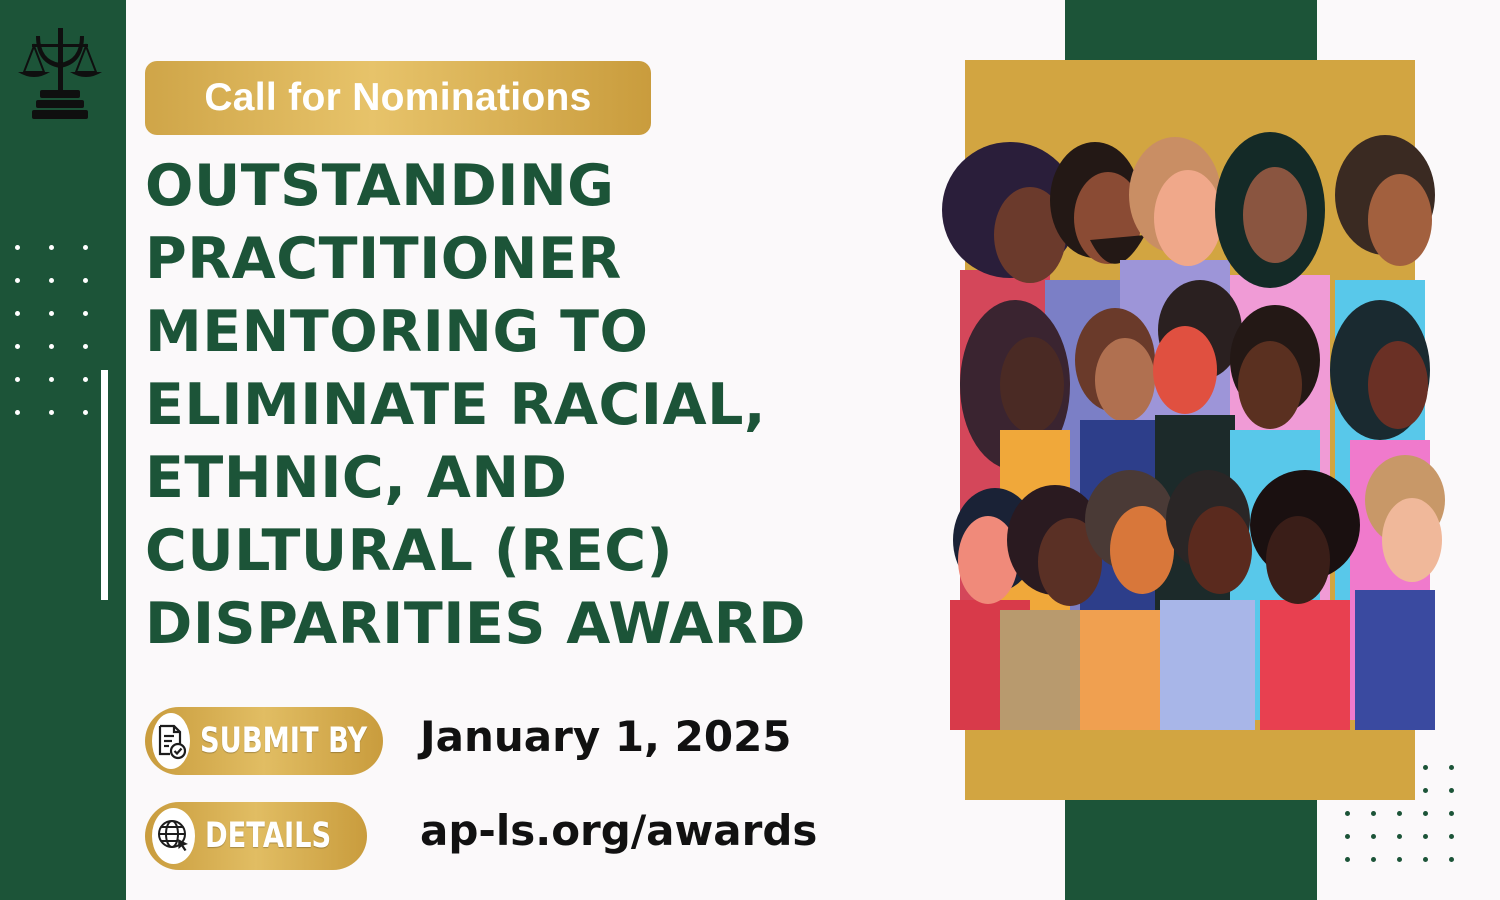  I want to click on title-line: OUTSTANDING, so click(380, 186).